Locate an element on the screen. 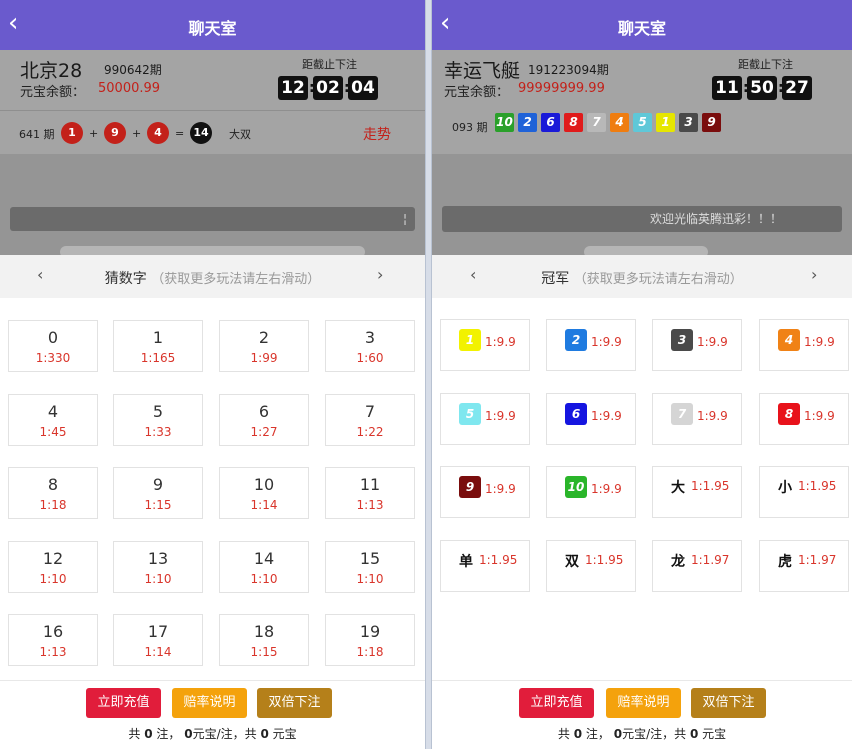 The height and width of the screenshot is (749, 852). bet-number-cell: 14 1:10 is located at coordinates (264, 566).